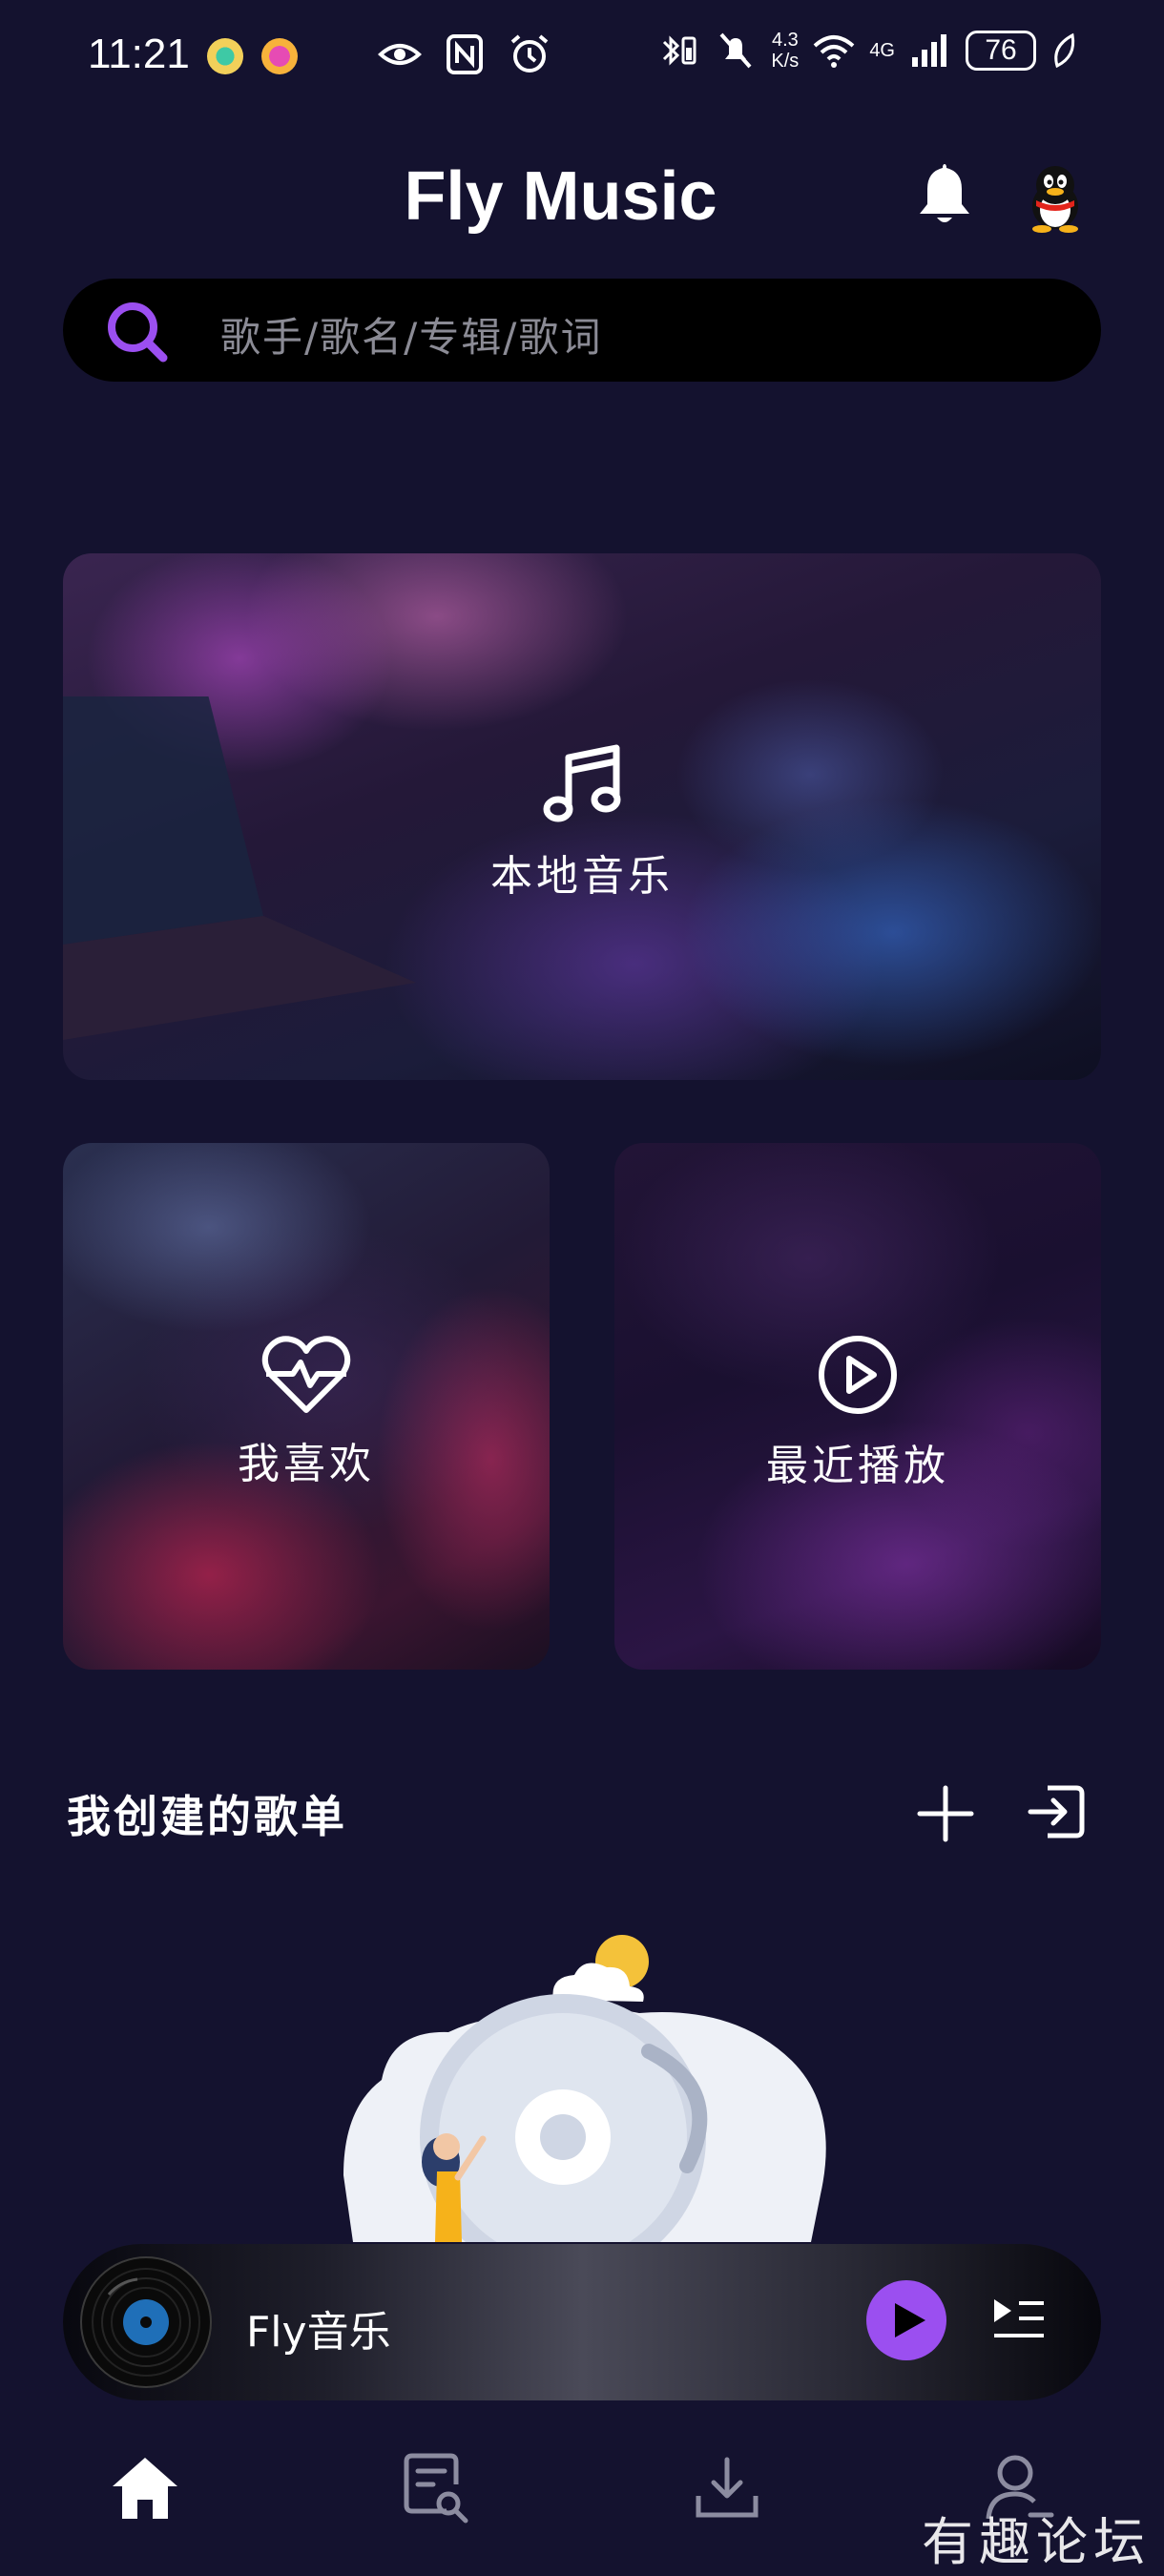  What do you see at coordinates (207, 1816) in the screenshot?
I see `my-playlists-title: 我创建的歌单` at bounding box center [207, 1816].